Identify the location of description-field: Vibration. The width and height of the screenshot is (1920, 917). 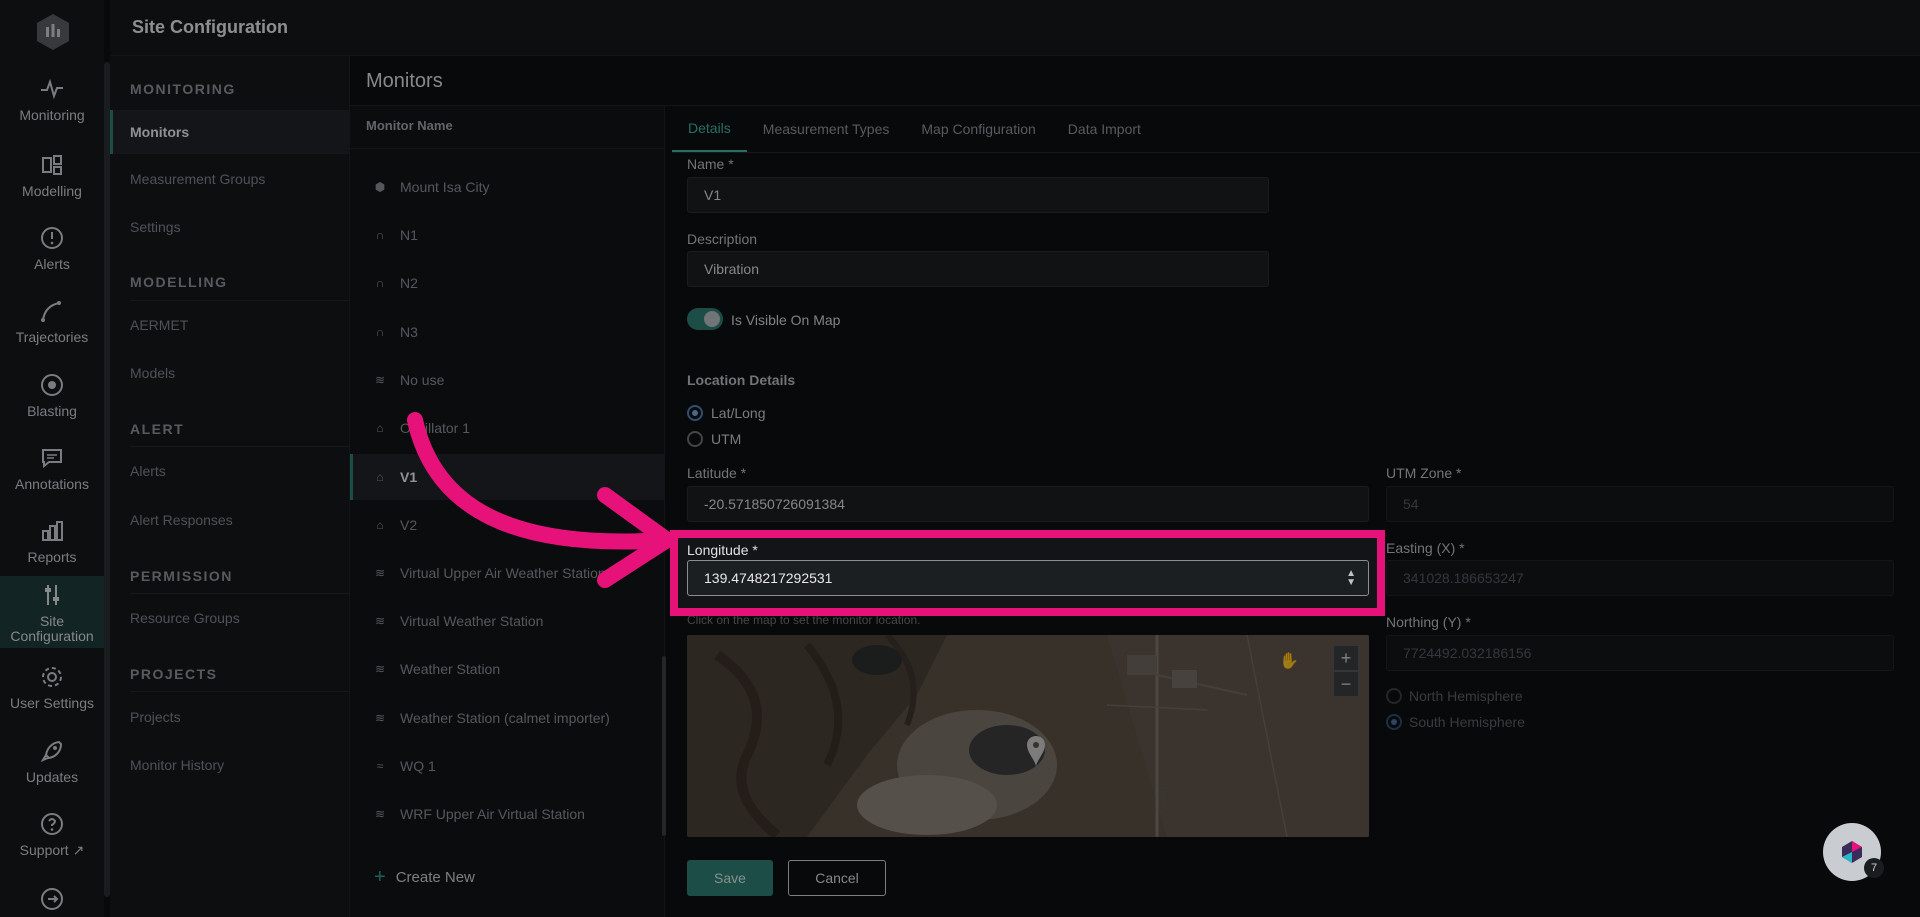
(978, 269).